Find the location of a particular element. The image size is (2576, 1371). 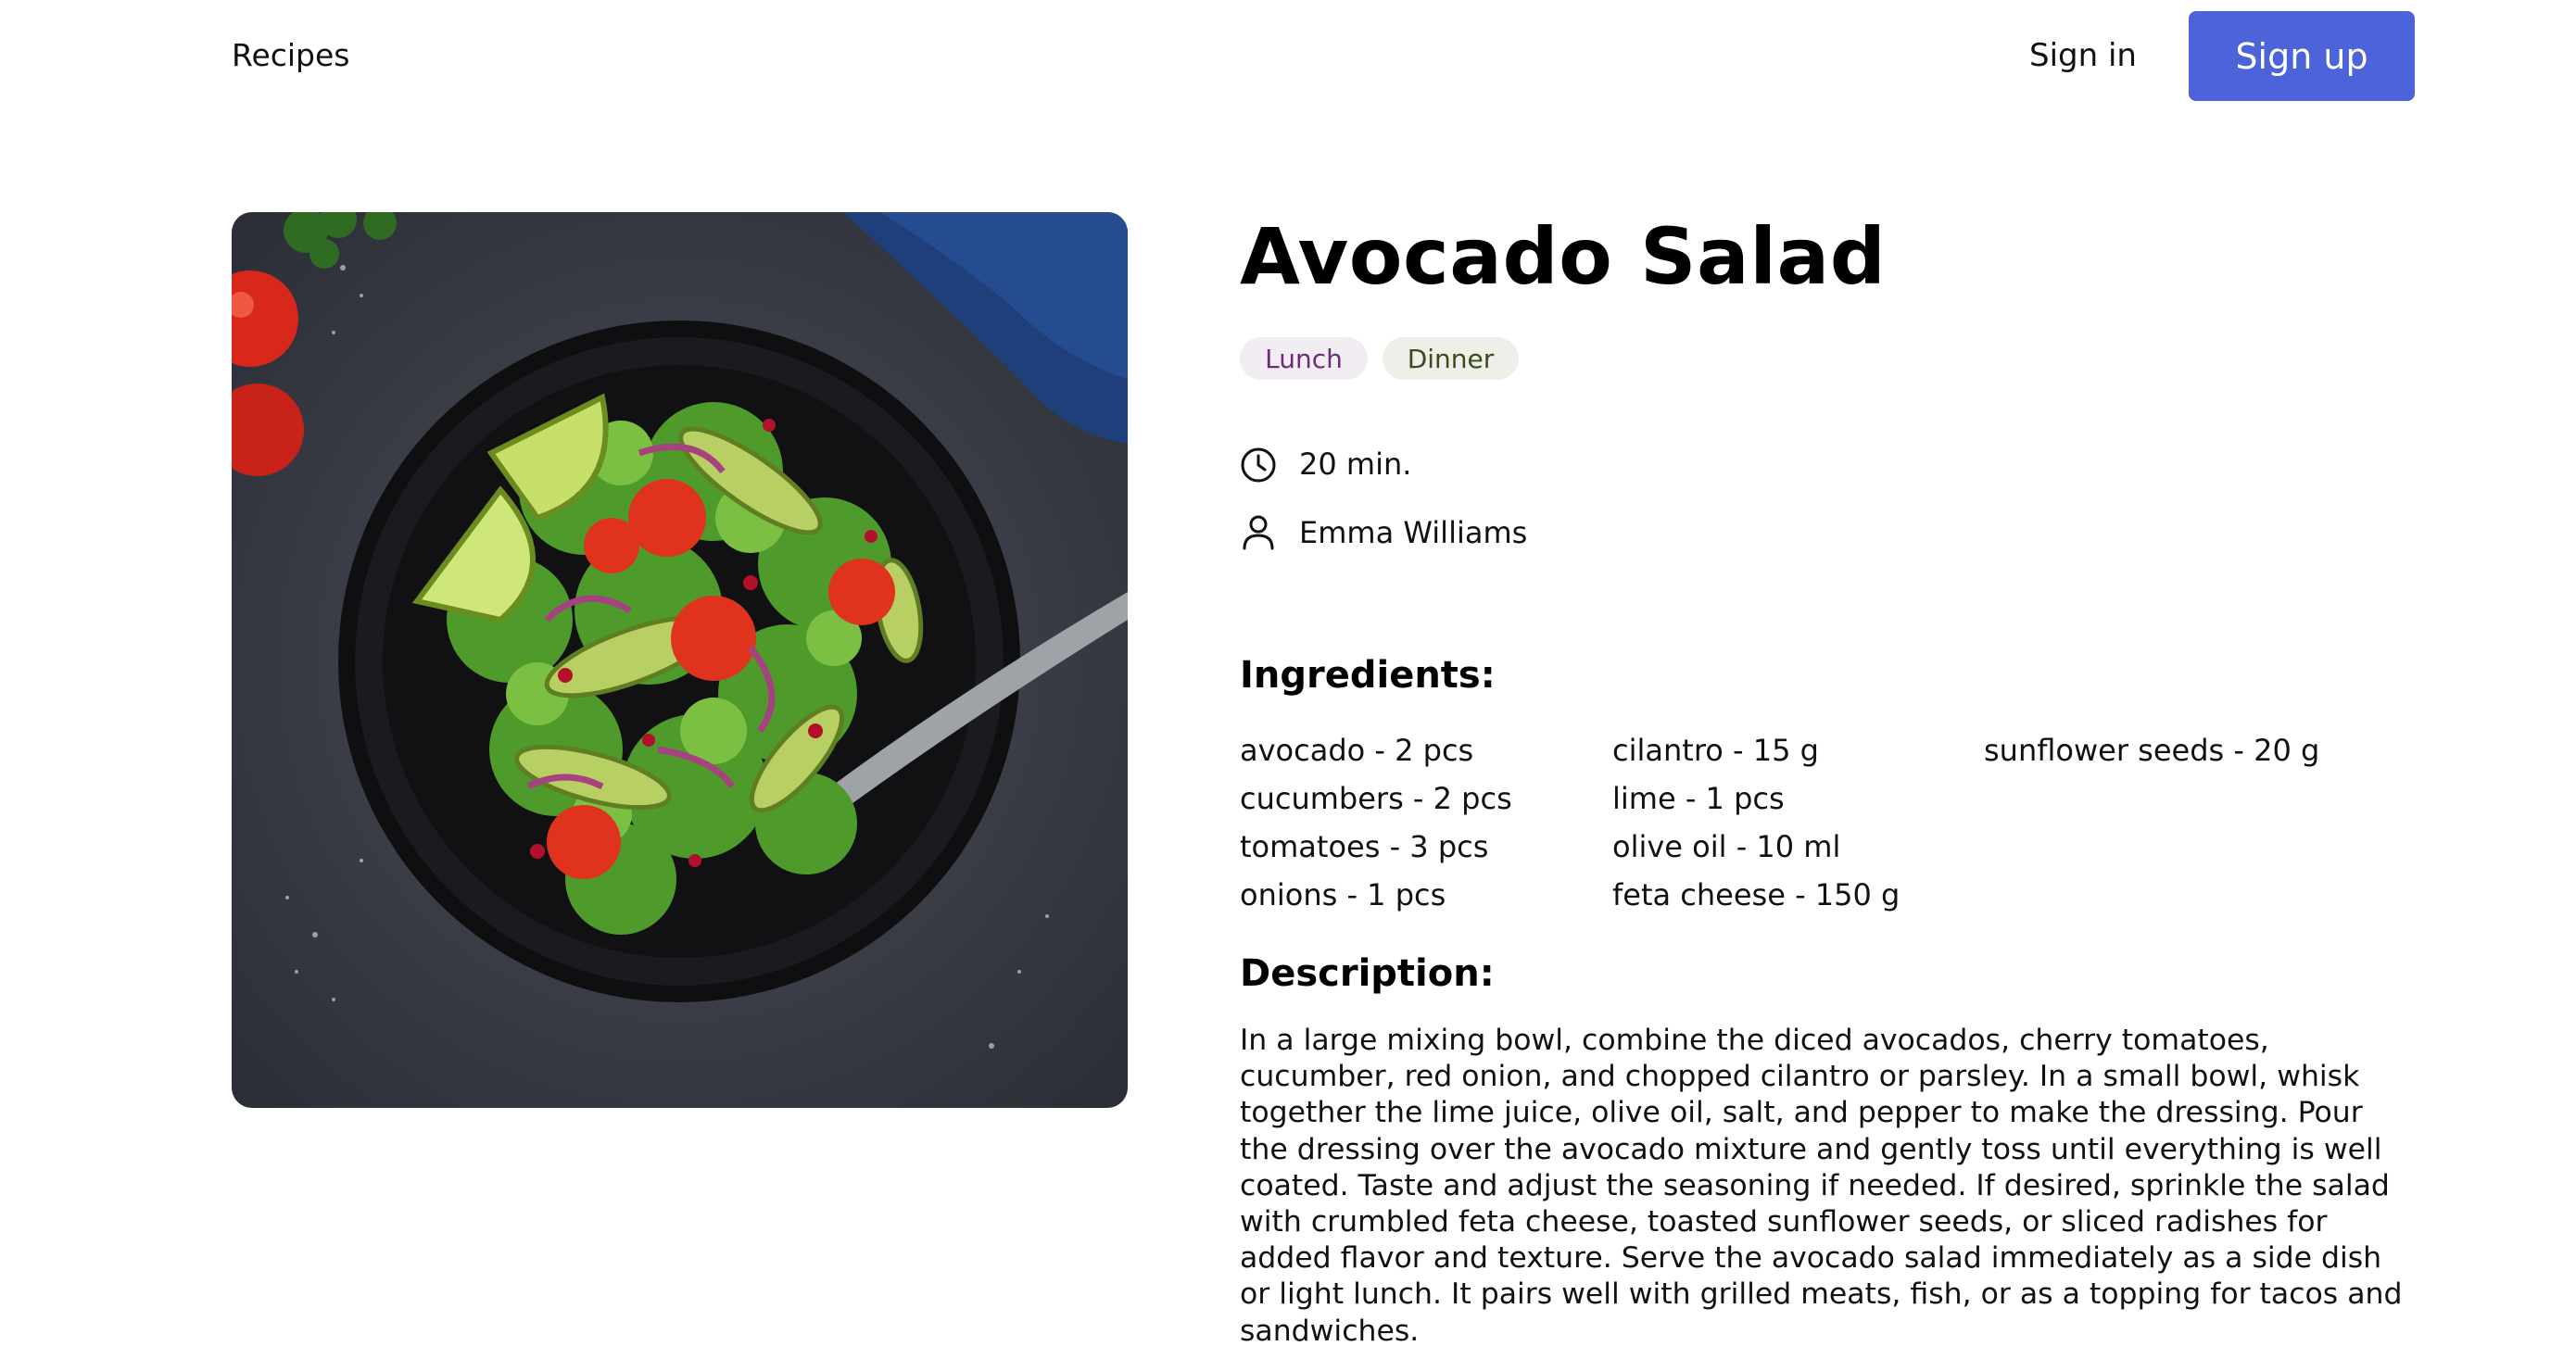

tag-lunch: Lunch is located at coordinates (1304, 358).